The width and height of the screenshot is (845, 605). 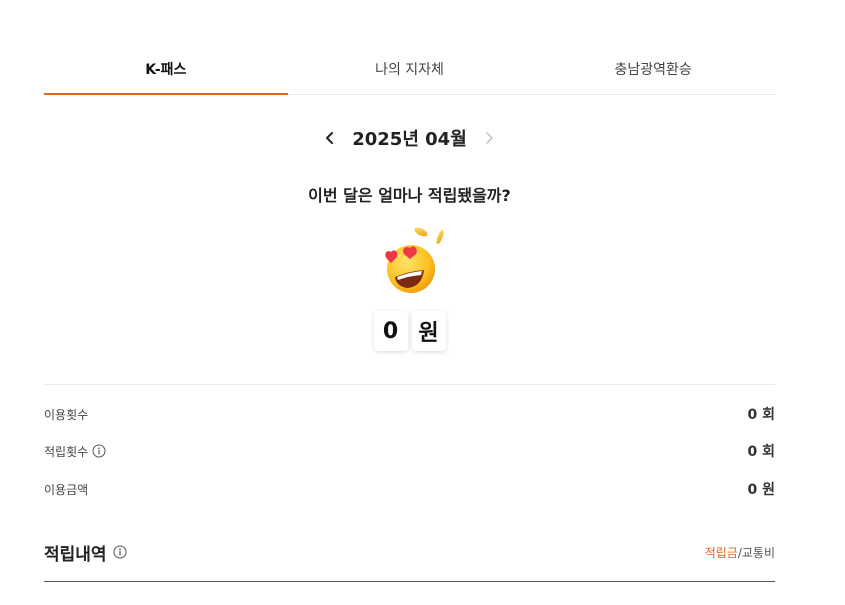 What do you see at coordinates (758, 553) in the screenshot?
I see `toggle-transport-cost: 교통비` at bounding box center [758, 553].